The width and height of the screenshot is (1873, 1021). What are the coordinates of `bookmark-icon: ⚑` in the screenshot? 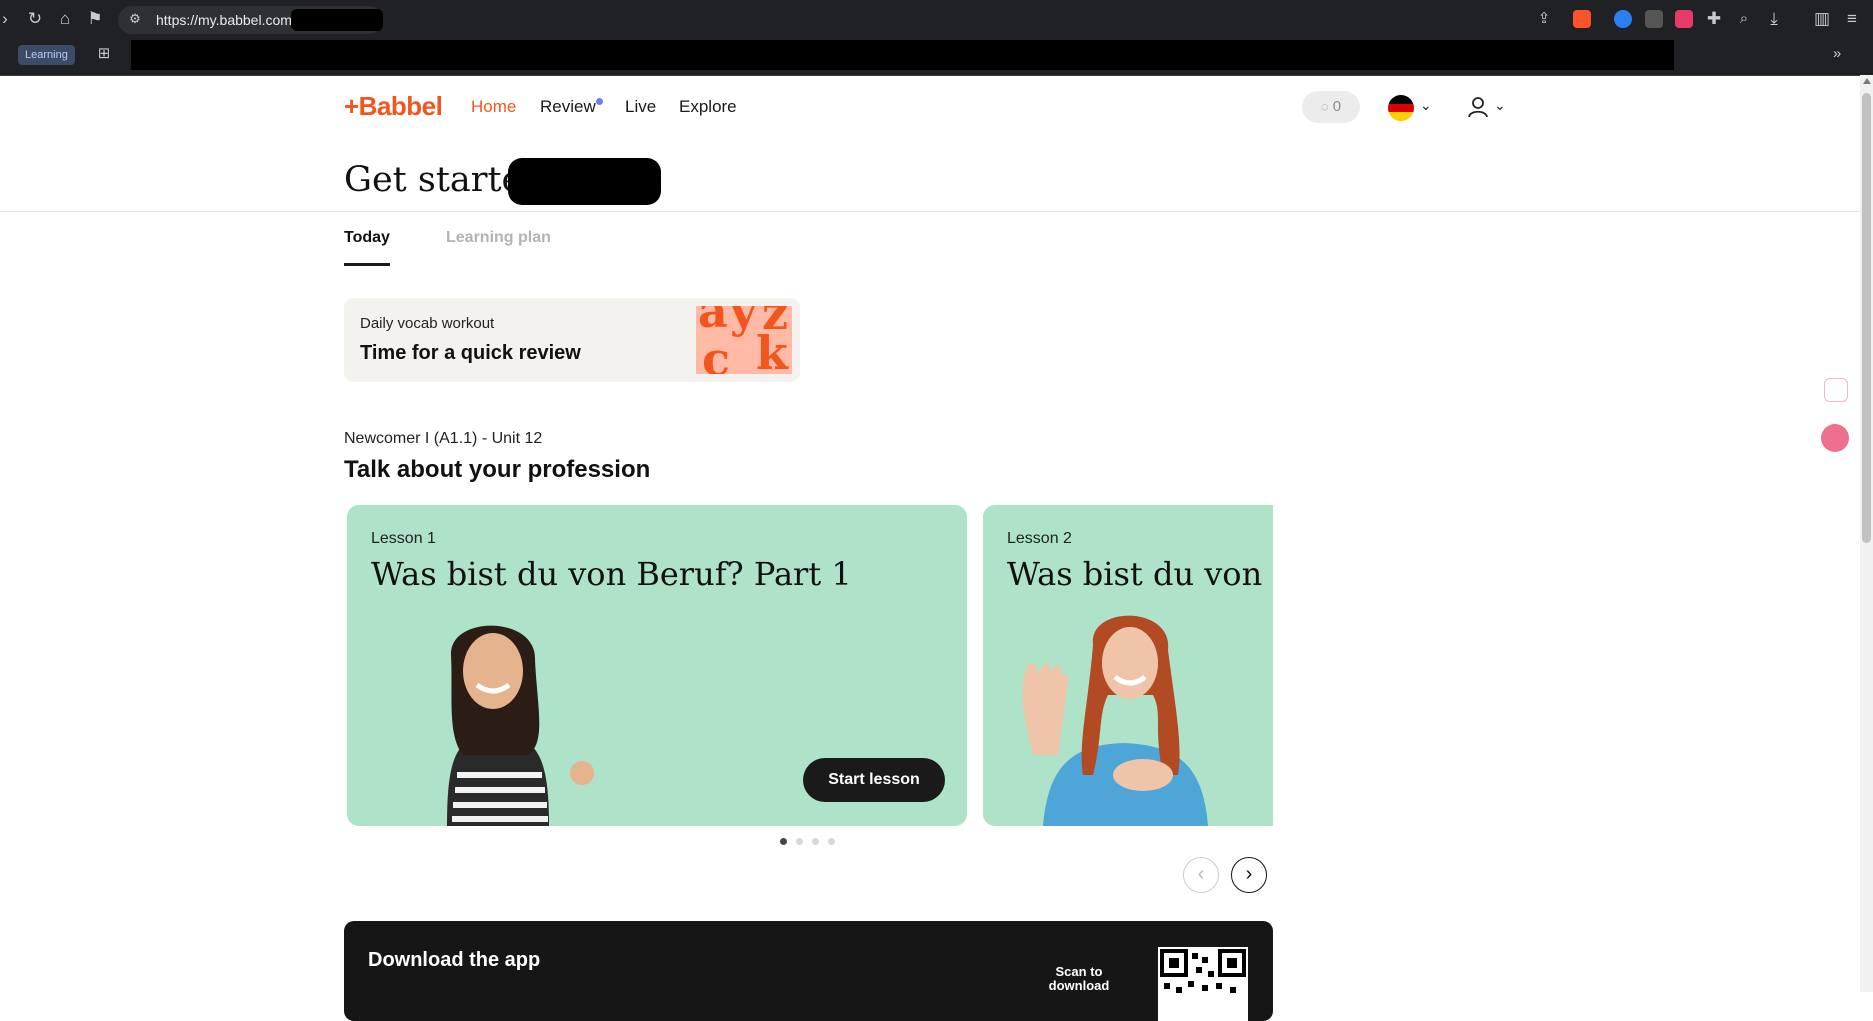 It's located at (95, 20).